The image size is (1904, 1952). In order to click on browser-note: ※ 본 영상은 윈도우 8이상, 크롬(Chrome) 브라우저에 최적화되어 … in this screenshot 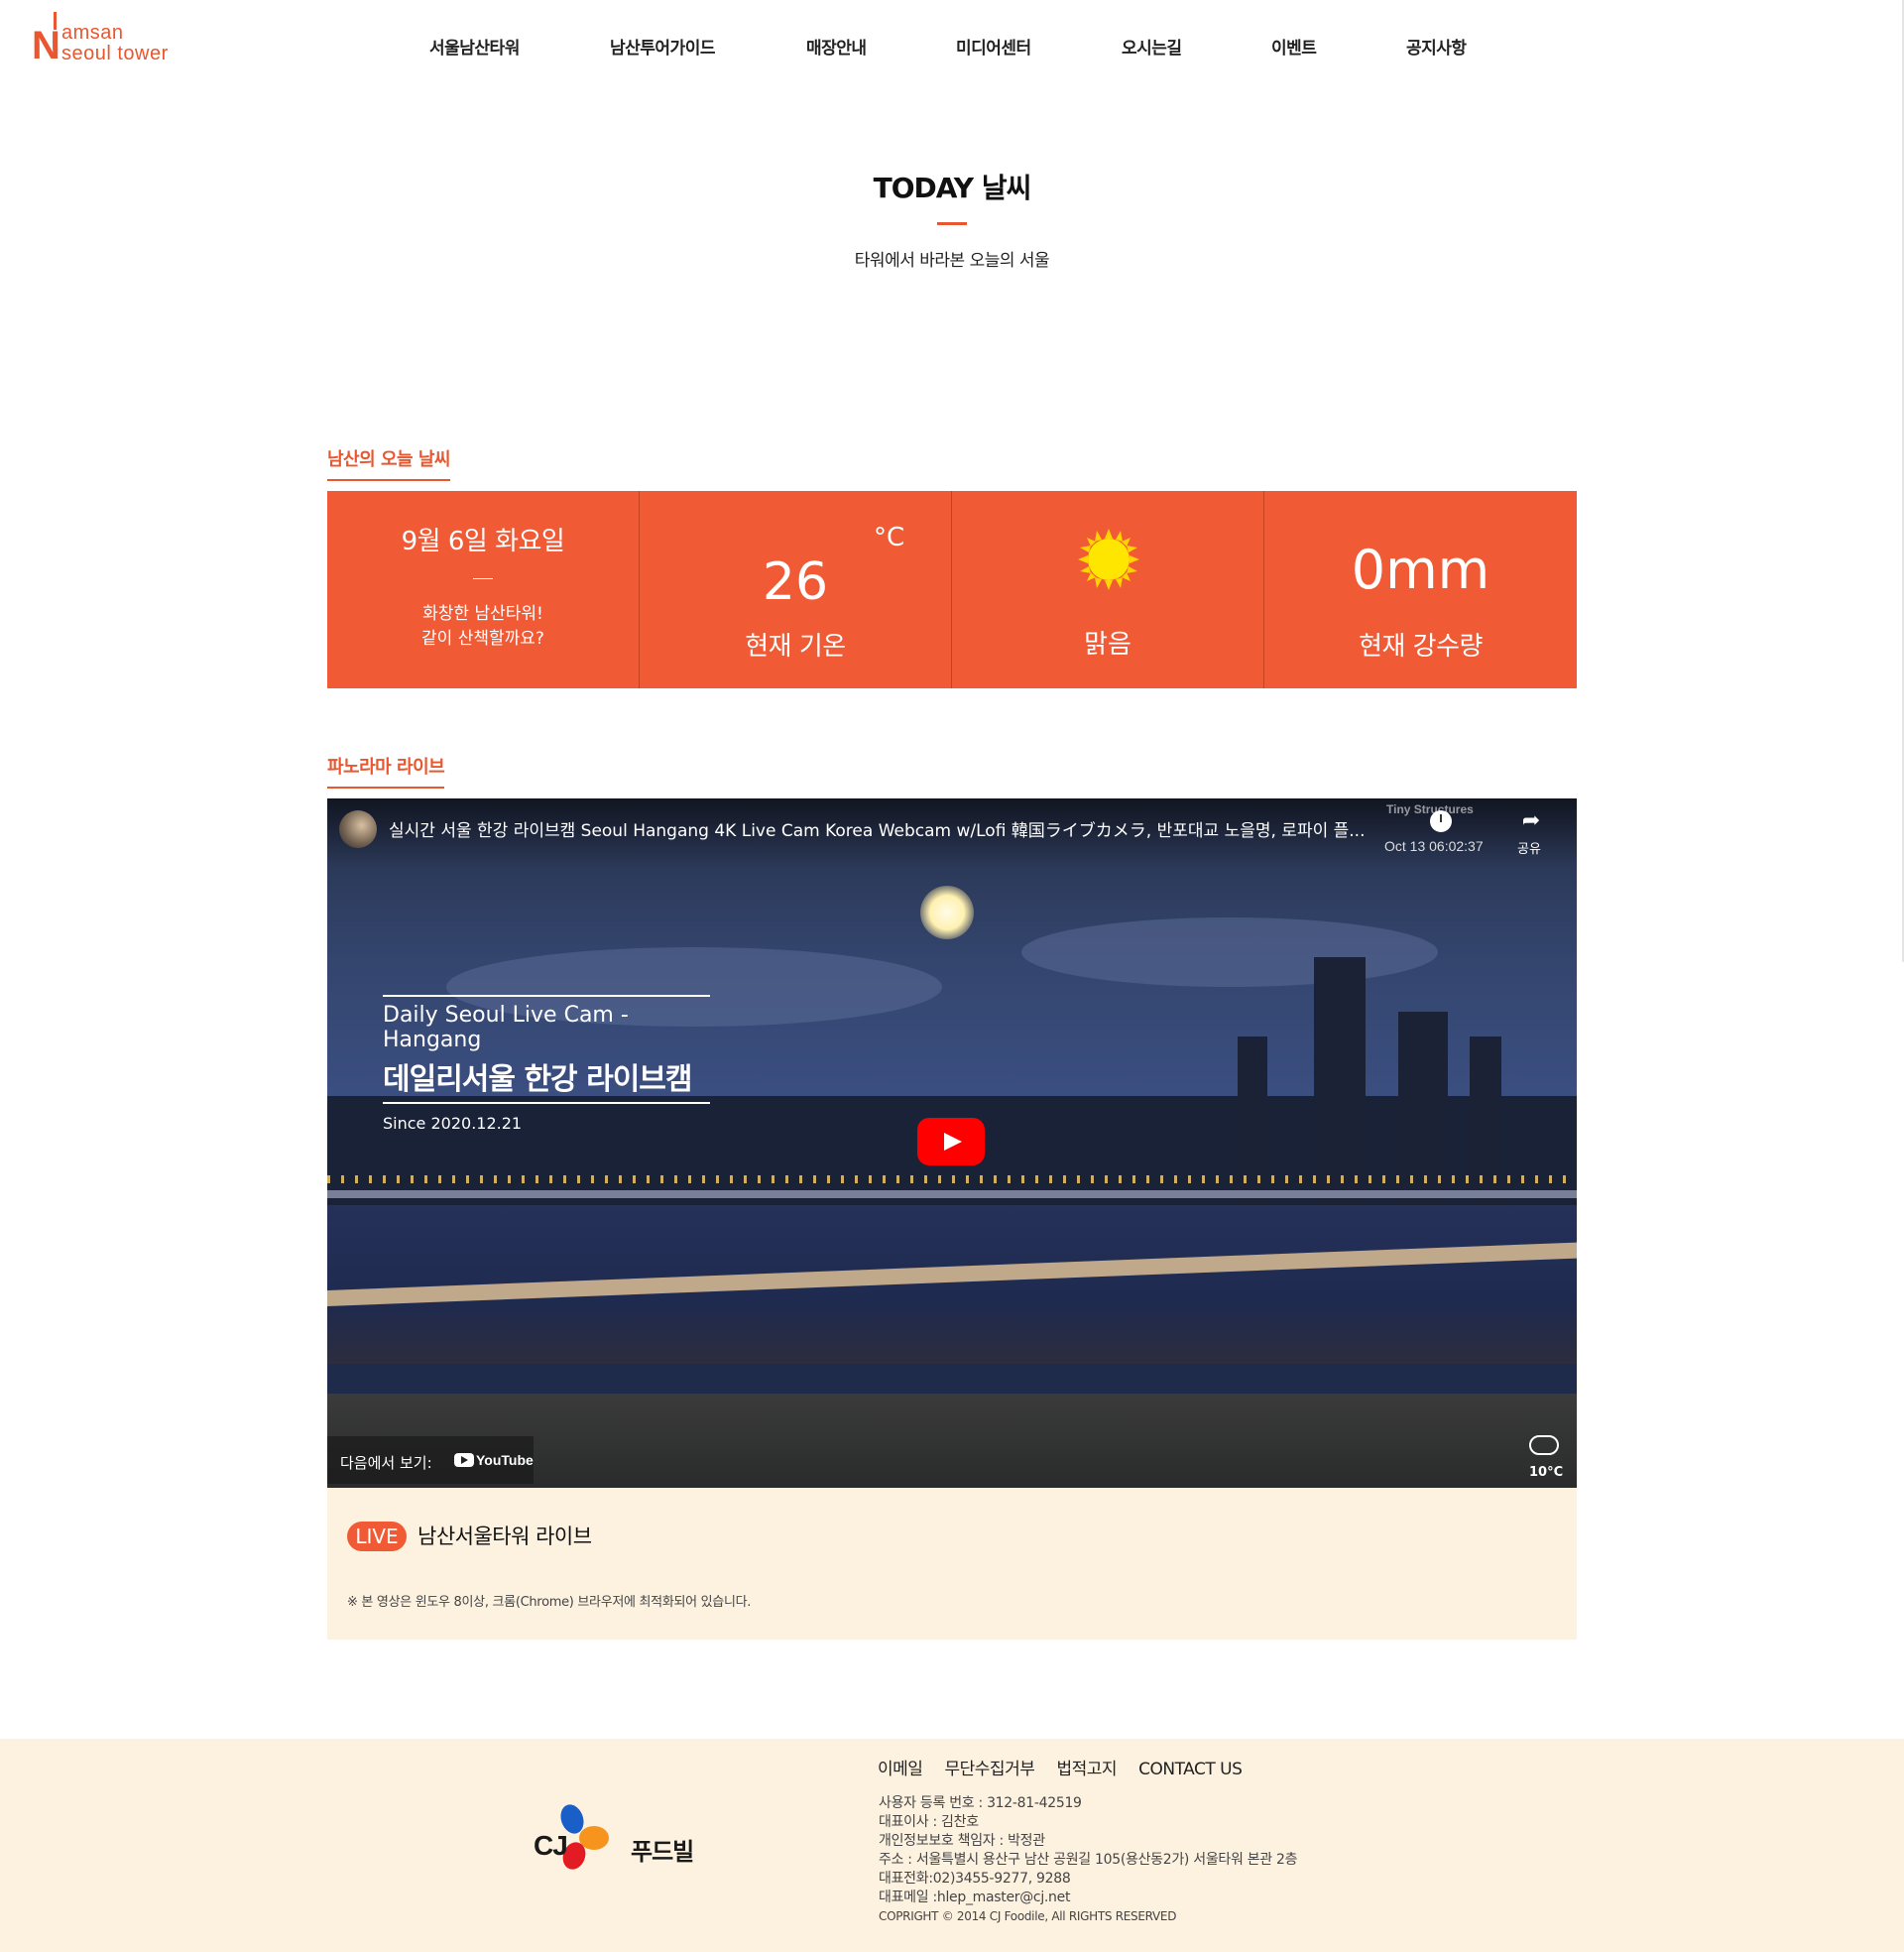, I will do `click(549, 1602)`.